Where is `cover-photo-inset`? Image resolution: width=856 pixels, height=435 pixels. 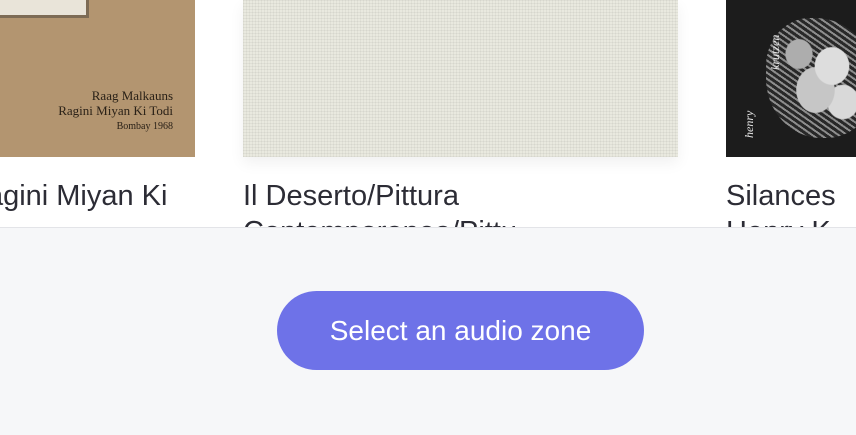
cover-photo-inset is located at coordinates (44, 9).